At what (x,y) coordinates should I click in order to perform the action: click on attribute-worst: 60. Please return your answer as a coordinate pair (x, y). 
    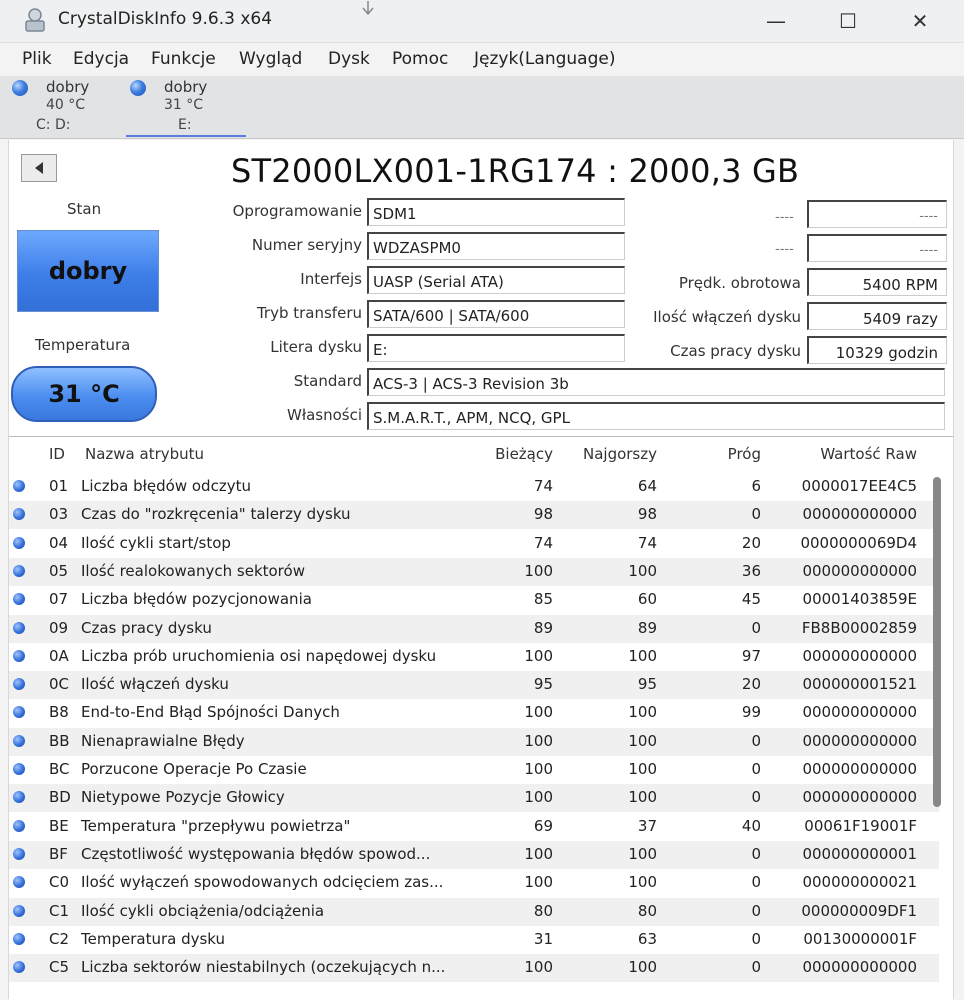
    Looking at the image, I should click on (647, 599).